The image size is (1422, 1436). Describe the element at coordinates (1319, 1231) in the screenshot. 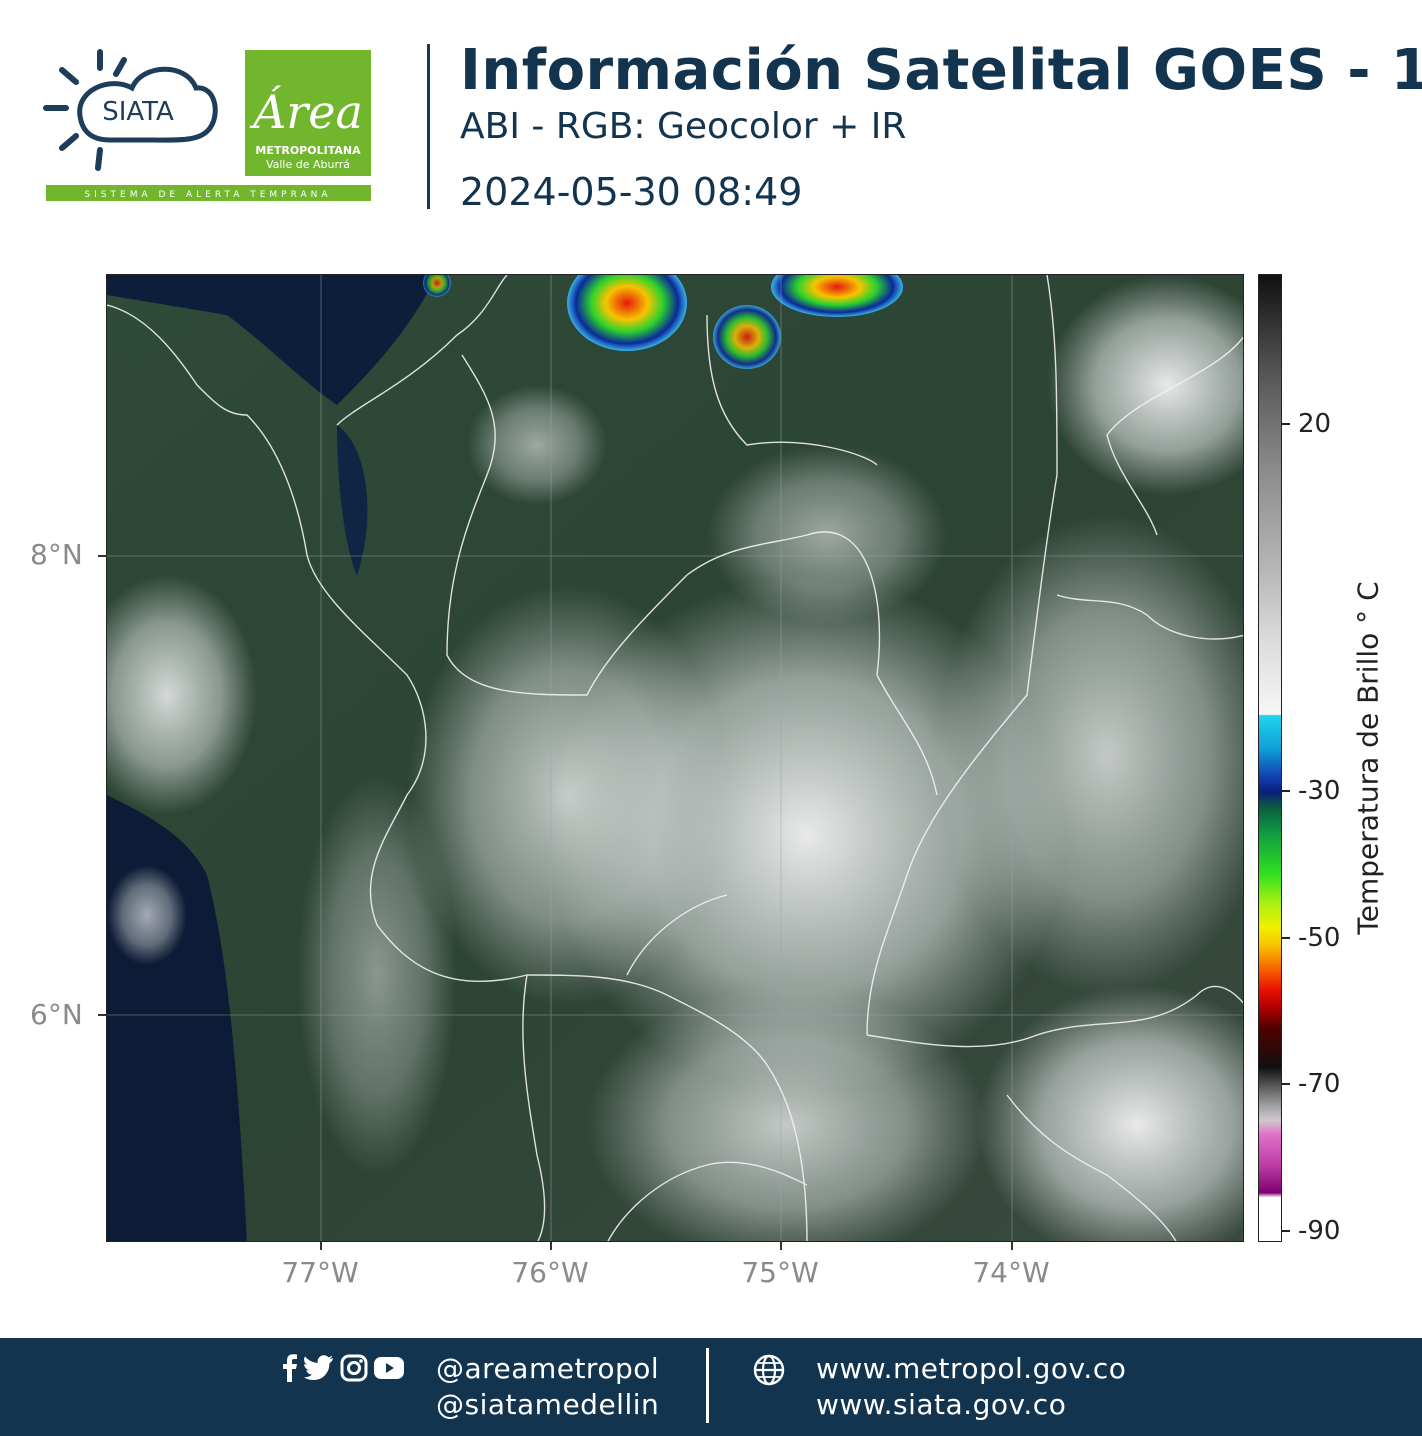

I see `colorbar-label-minus90: -90` at that location.